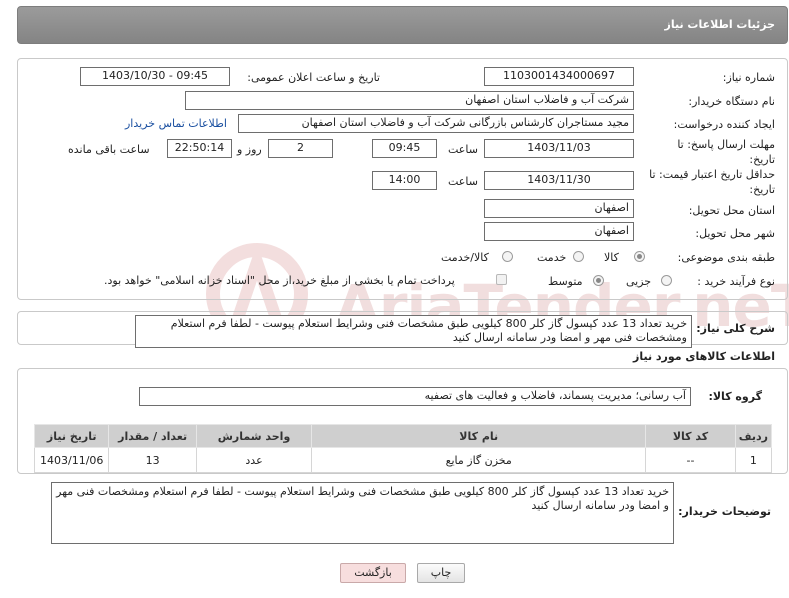 The width and height of the screenshot is (789, 598). I want to click on cell-need-date: 1403/11/06, so click(71, 460).